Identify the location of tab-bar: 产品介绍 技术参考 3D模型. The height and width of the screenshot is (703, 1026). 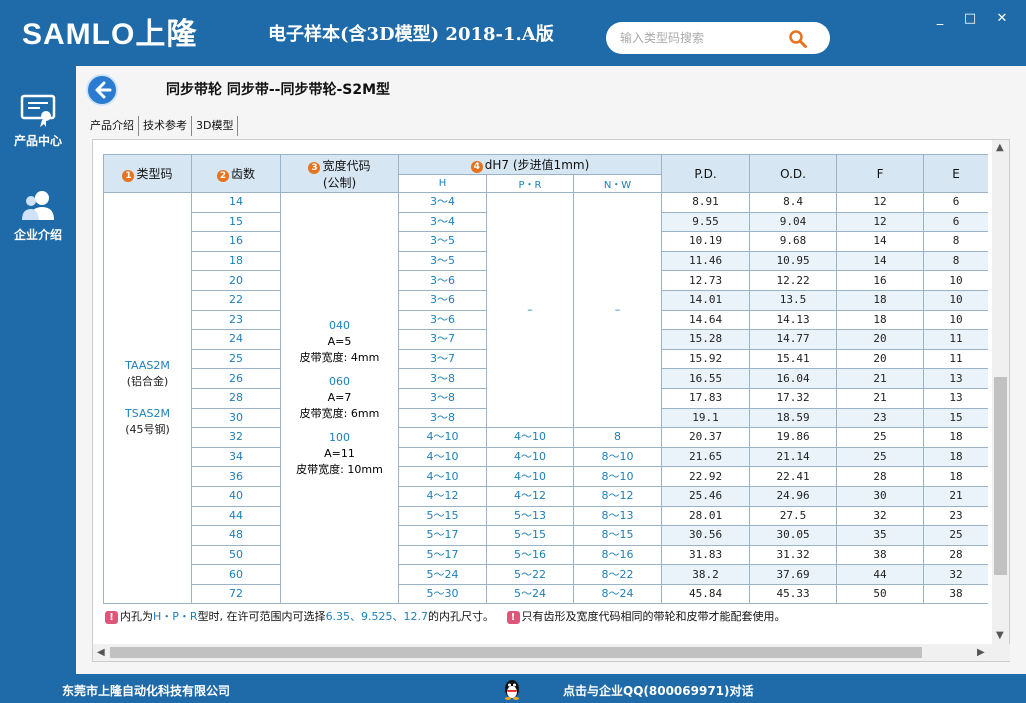
(162, 126).